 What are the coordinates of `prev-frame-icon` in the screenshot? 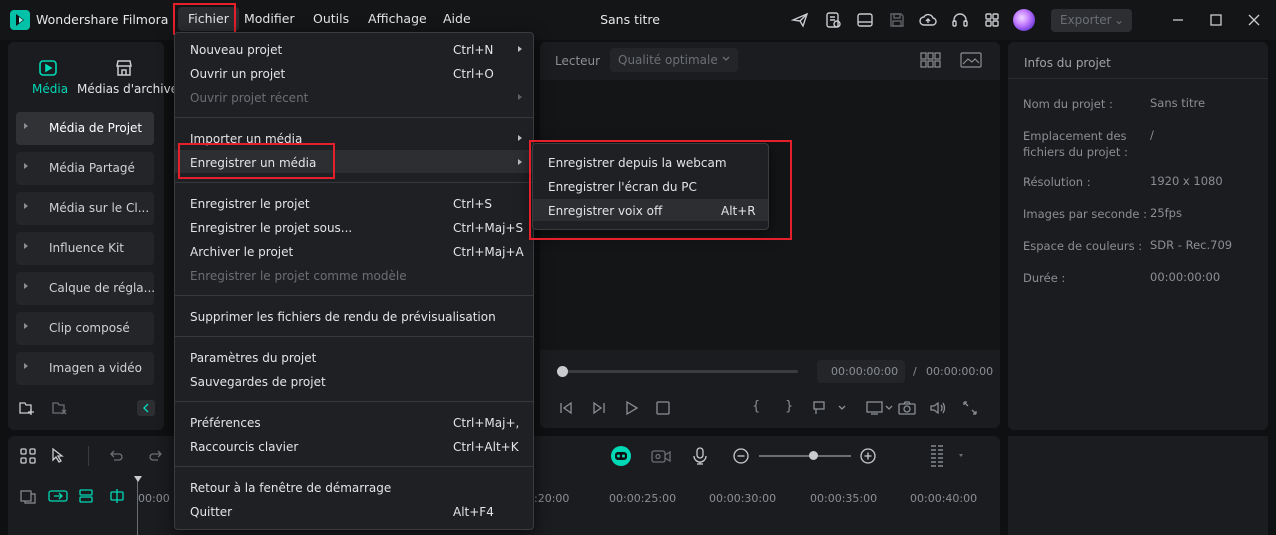 It's located at (566, 408).